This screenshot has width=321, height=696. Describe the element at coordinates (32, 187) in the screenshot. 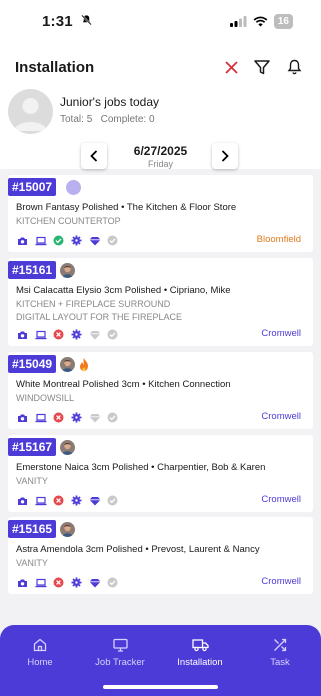

I see `job-number-badge: #15007` at that location.